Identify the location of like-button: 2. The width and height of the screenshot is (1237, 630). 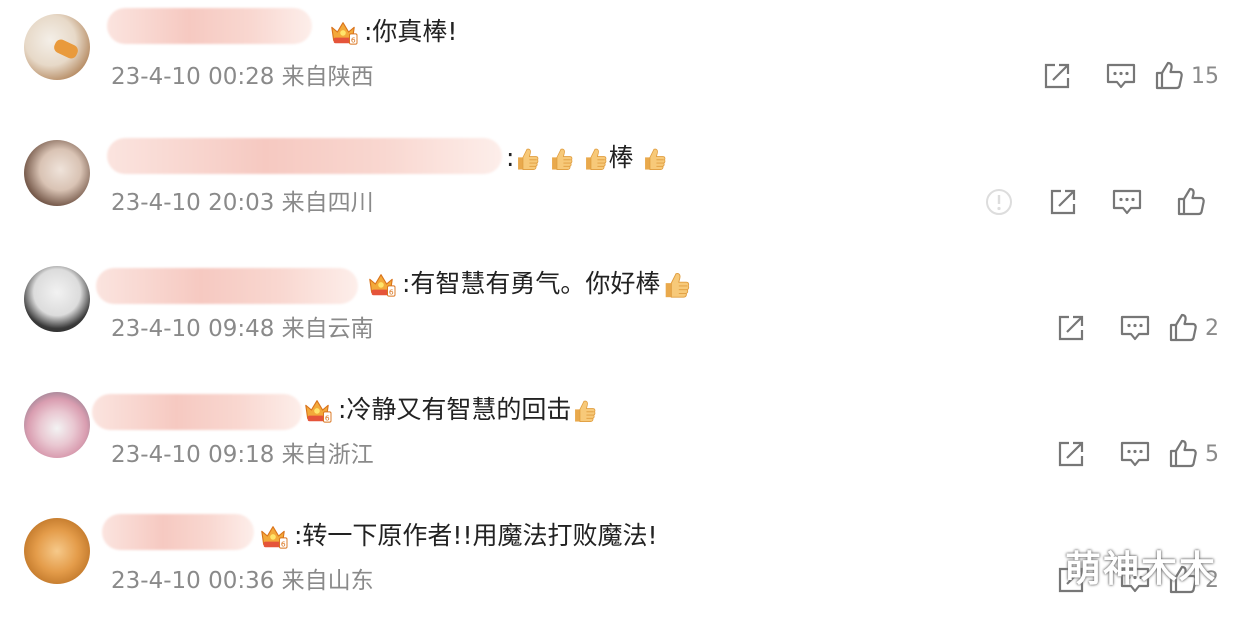
(1195, 328).